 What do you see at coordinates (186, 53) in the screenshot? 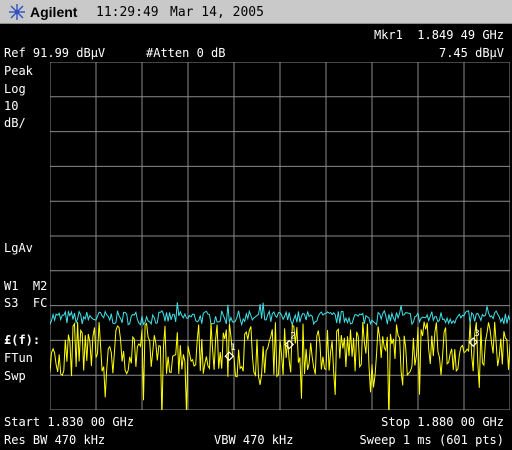
I see `attenuation: #Atten 0 dB` at bounding box center [186, 53].